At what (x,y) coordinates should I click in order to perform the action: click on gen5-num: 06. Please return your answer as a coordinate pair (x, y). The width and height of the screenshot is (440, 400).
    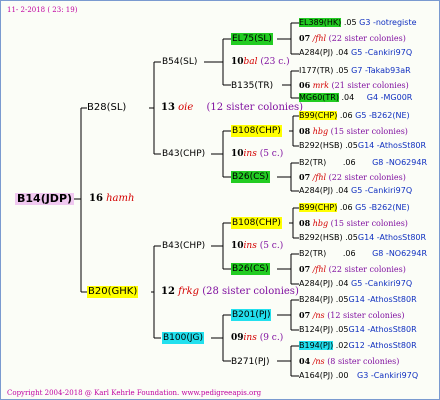
    Looking at the image, I should click on (305, 85).